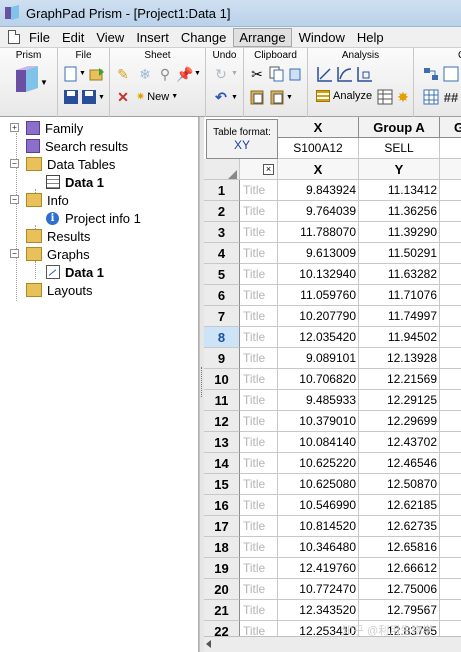 The height and width of the screenshot is (652, 461). What do you see at coordinates (123, 97) in the screenshot?
I see `delete-icon: ✕` at bounding box center [123, 97].